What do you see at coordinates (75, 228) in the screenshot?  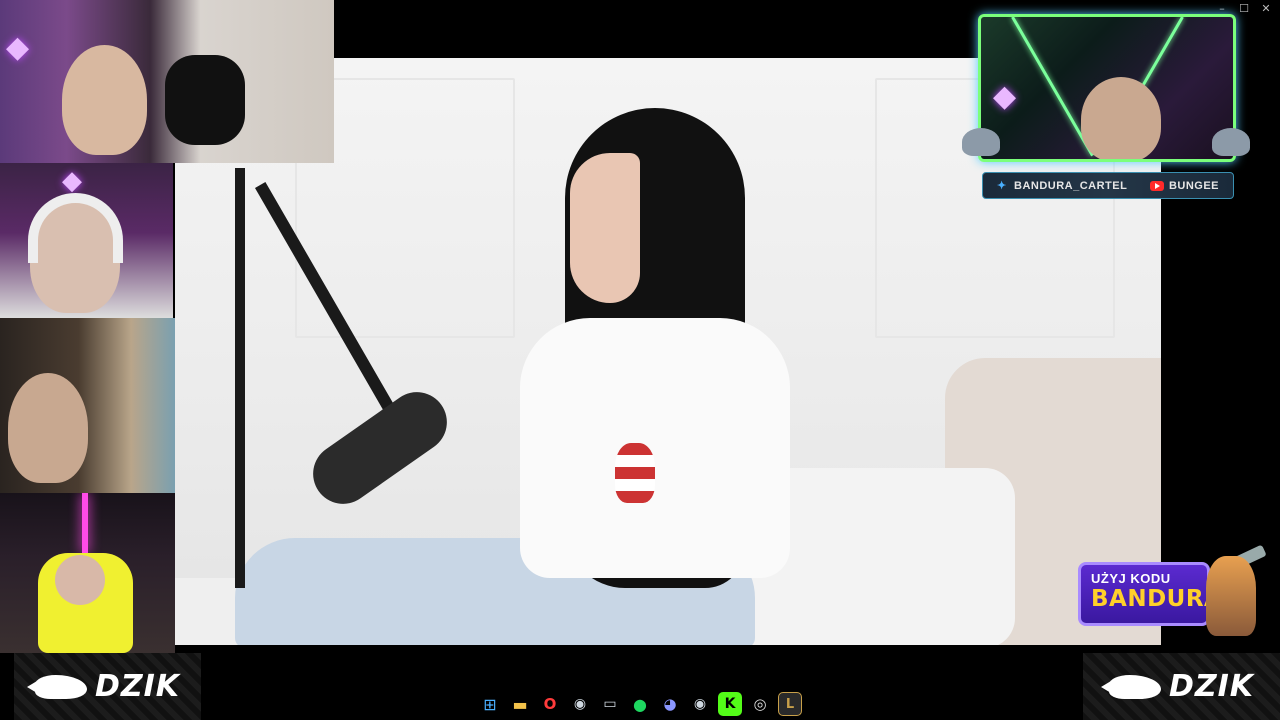 I see `headphones` at bounding box center [75, 228].